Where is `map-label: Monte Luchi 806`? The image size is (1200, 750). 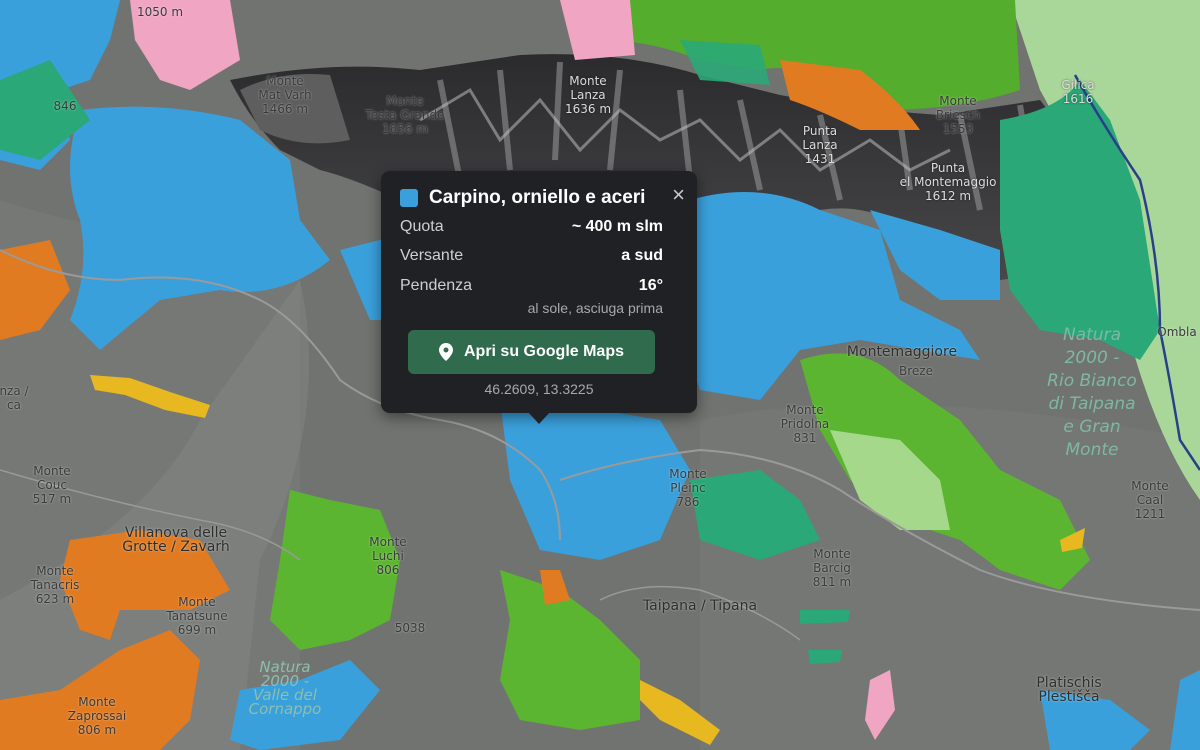 map-label: Monte Luchi 806 is located at coordinates (388, 556).